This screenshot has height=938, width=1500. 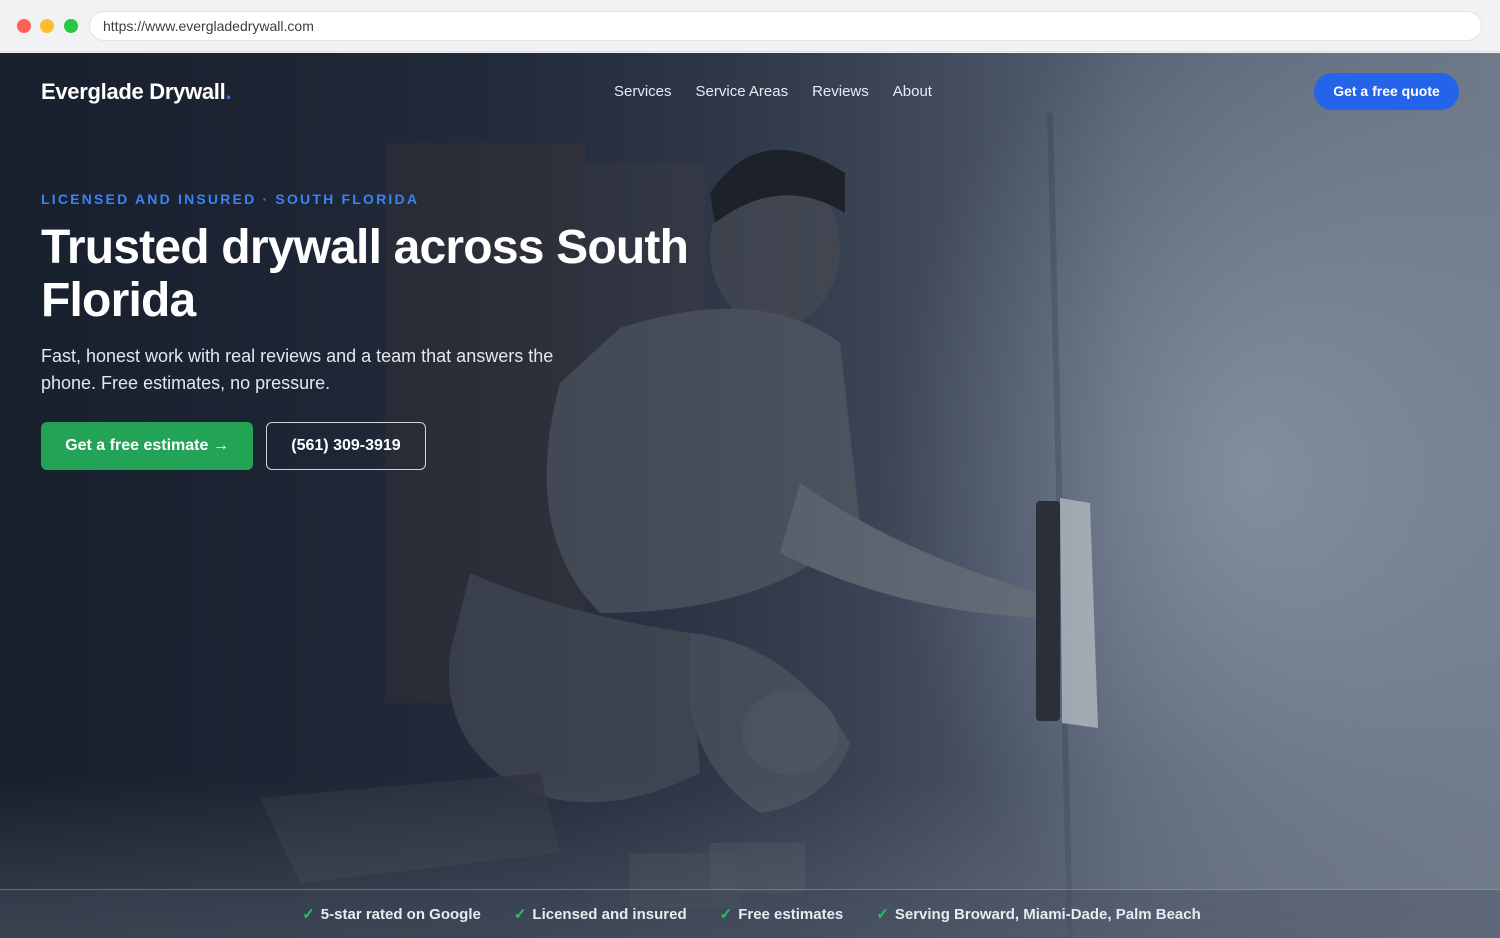 I want to click on trust-item-label: 5-star rated on Google, so click(x=400, y=914).